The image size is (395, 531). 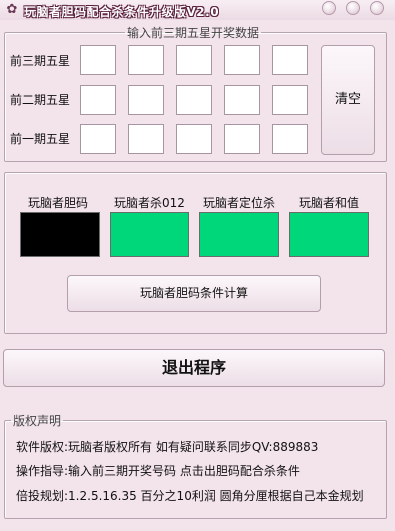 I want to click on row-label-3: 前三期五星, so click(x=40, y=61).